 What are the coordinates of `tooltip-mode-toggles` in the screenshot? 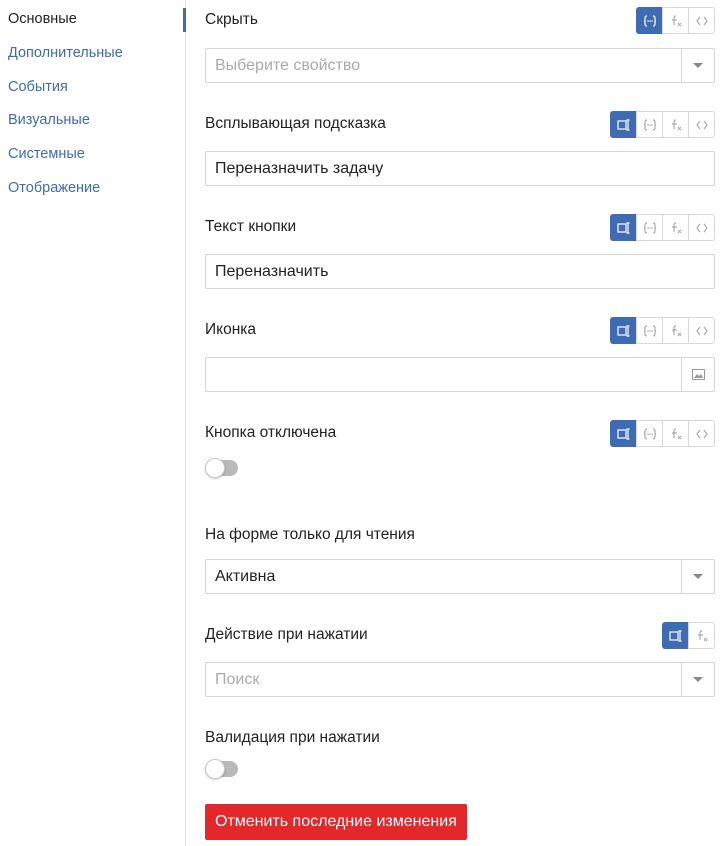 It's located at (662, 124).